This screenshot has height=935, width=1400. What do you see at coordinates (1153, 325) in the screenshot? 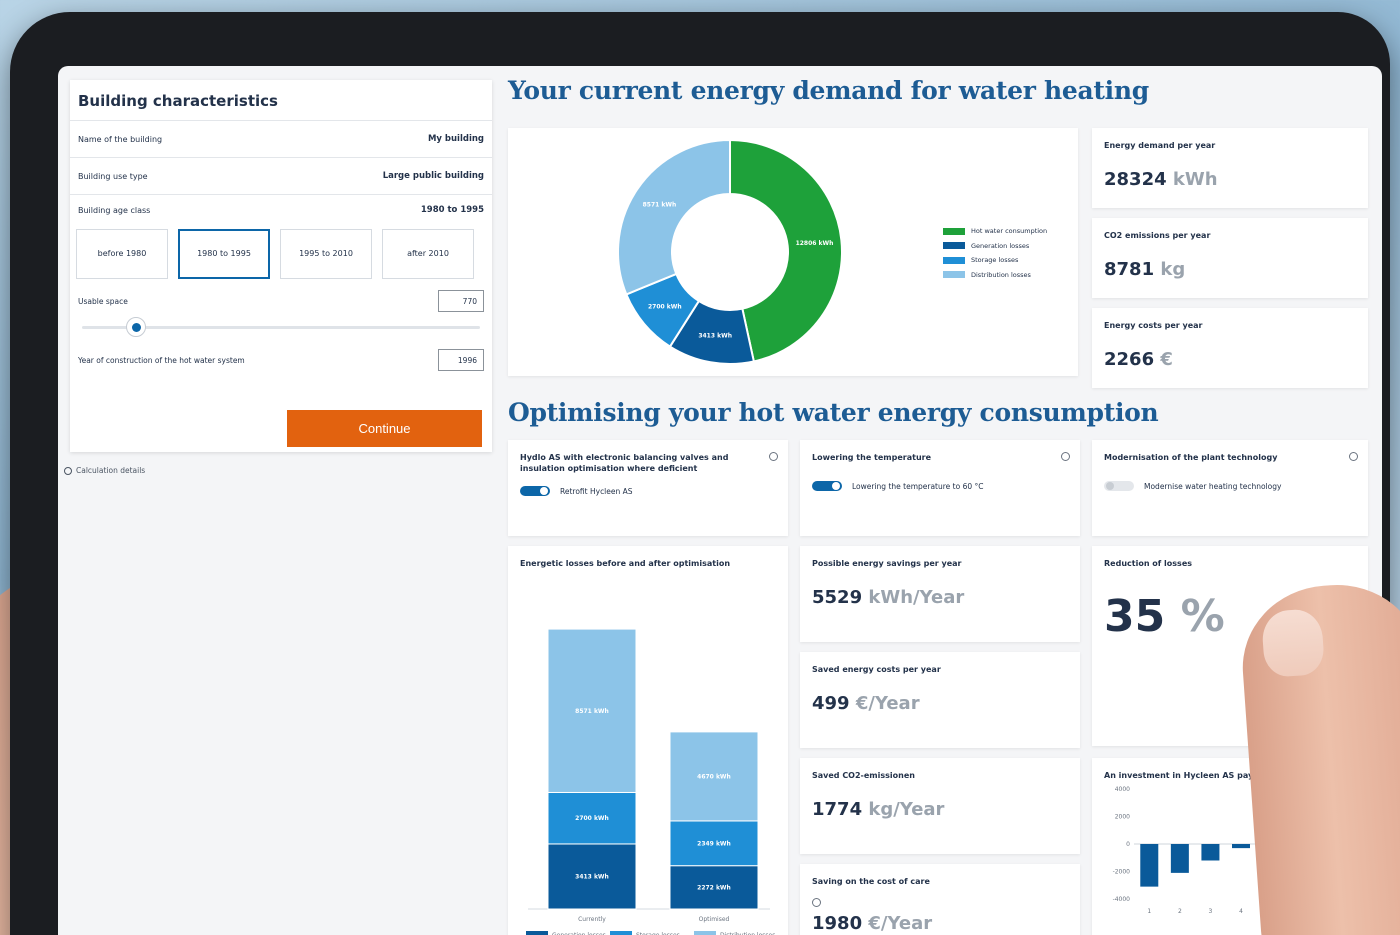
I see `stat-label: Energy costs per year` at bounding box center [1153, 325].